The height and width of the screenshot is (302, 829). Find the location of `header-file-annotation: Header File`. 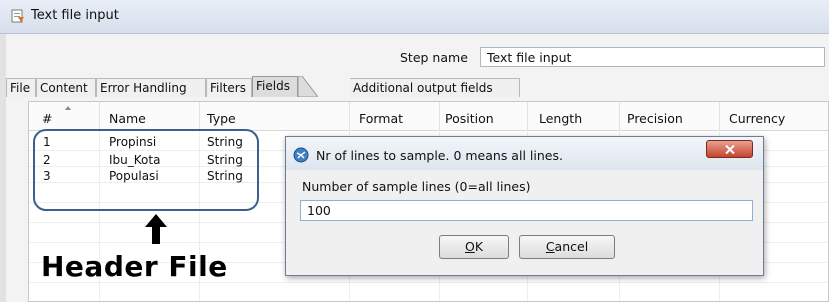

header-file-annotation: Header File is located at coordinates (134, 266).